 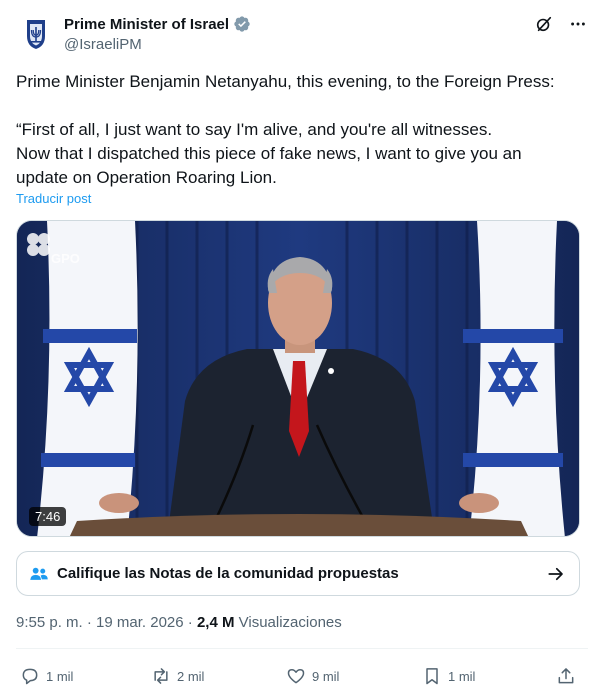 What do you see at coordinates (544, 24) in the screenshot?
I see `grok-icon` at bounding box center [544, 24].